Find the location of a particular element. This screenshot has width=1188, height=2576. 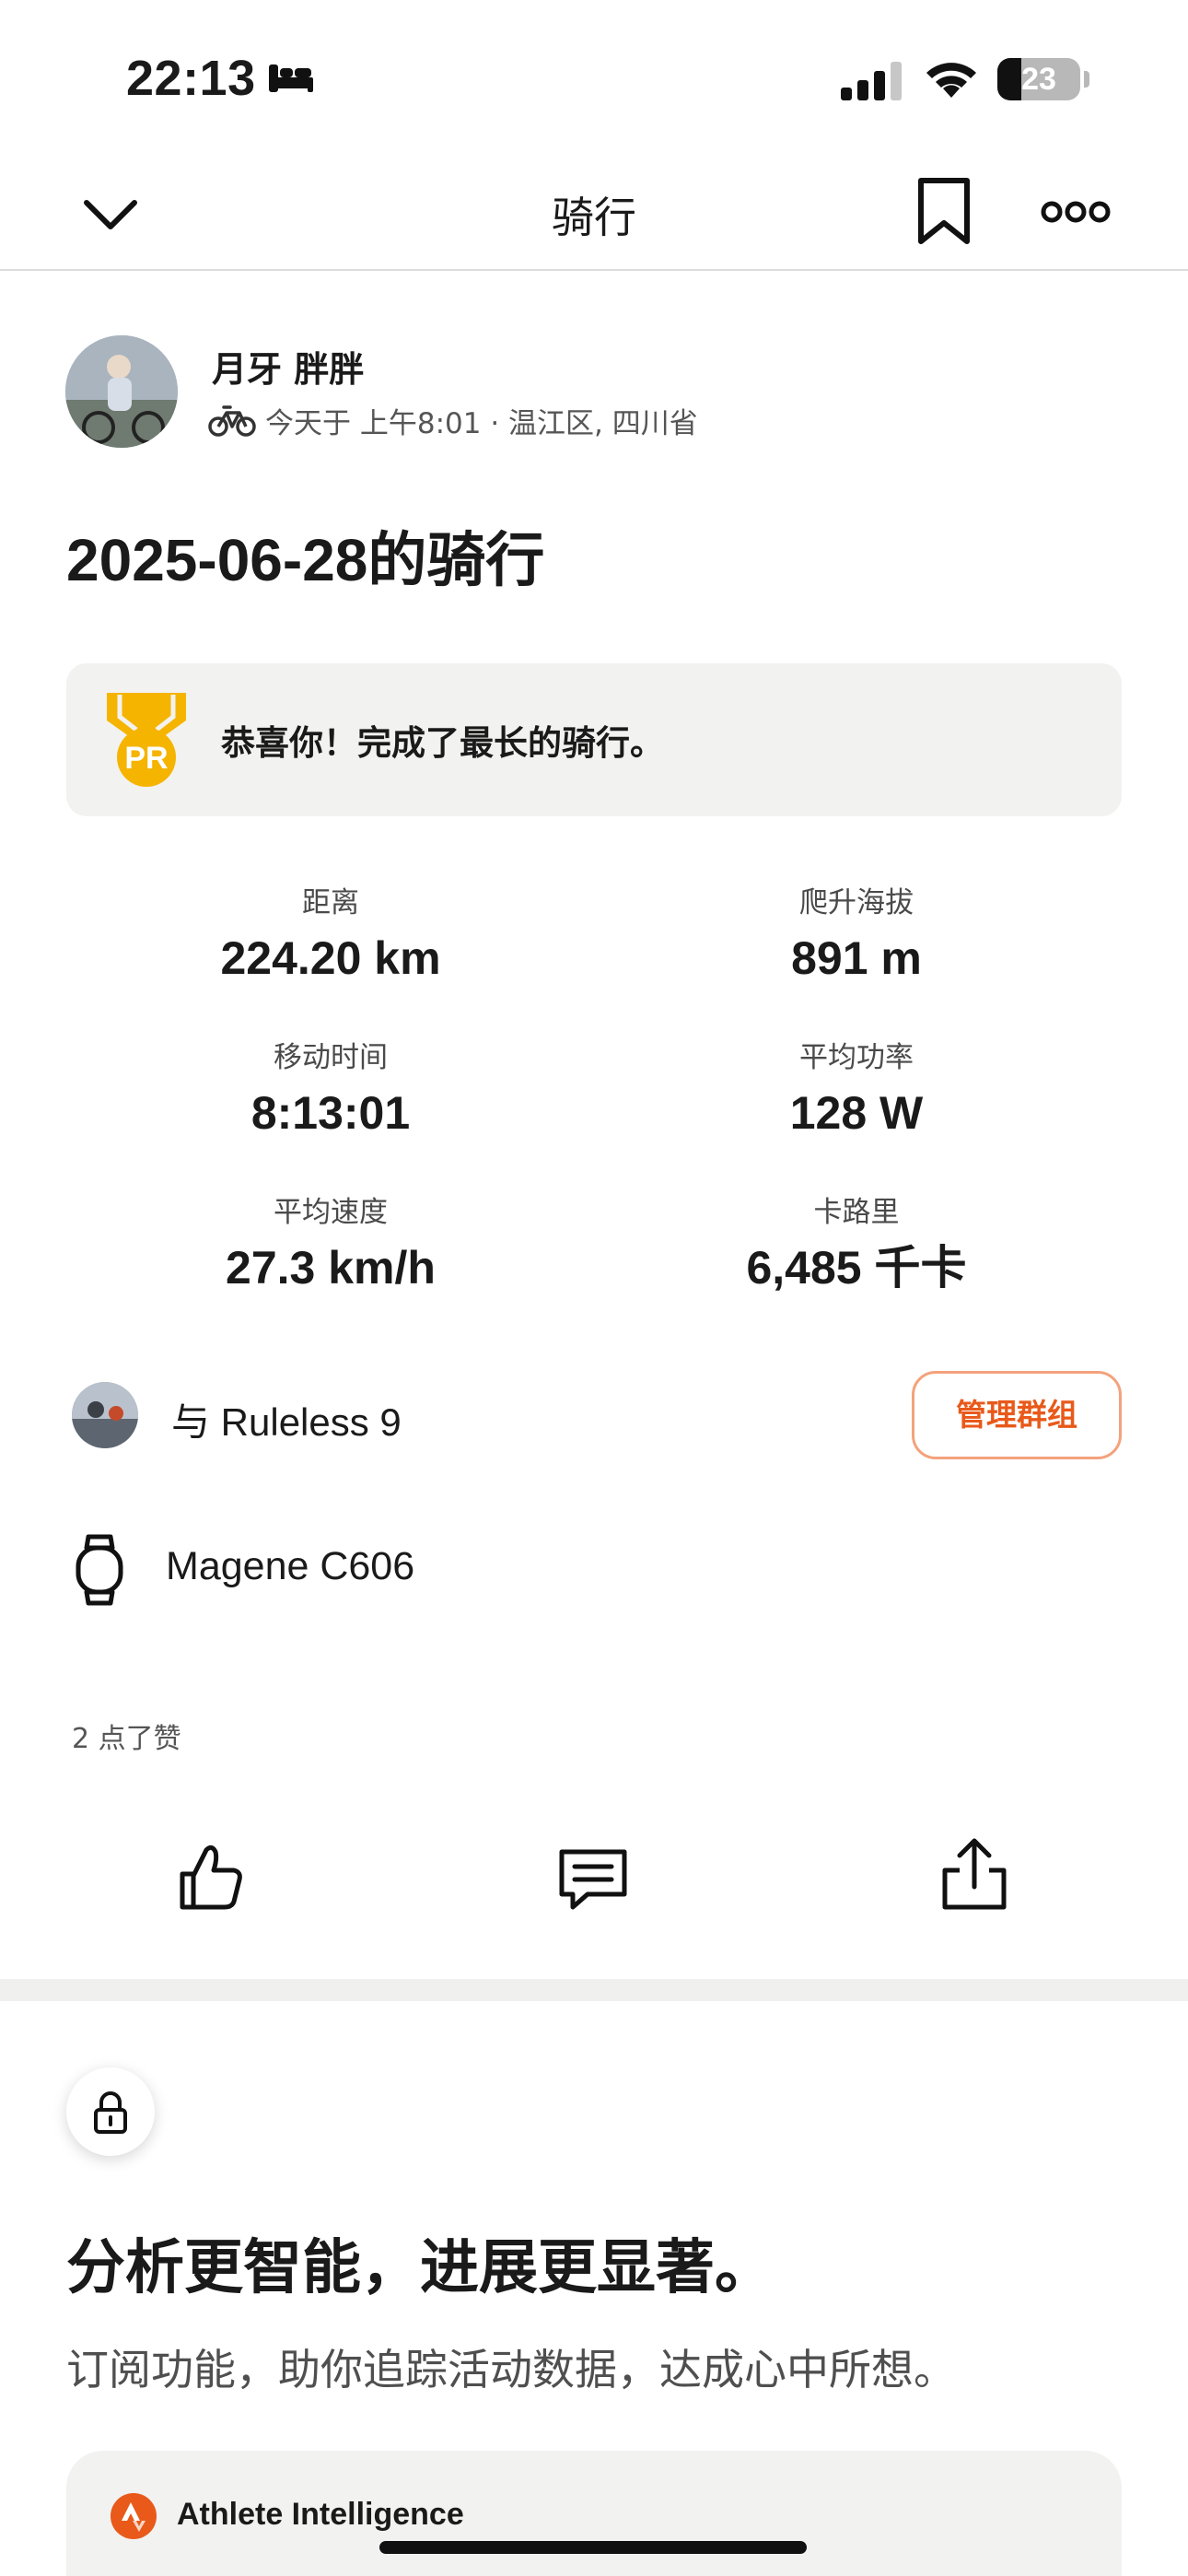

watch-icon is located at coordinates (99, 1570).